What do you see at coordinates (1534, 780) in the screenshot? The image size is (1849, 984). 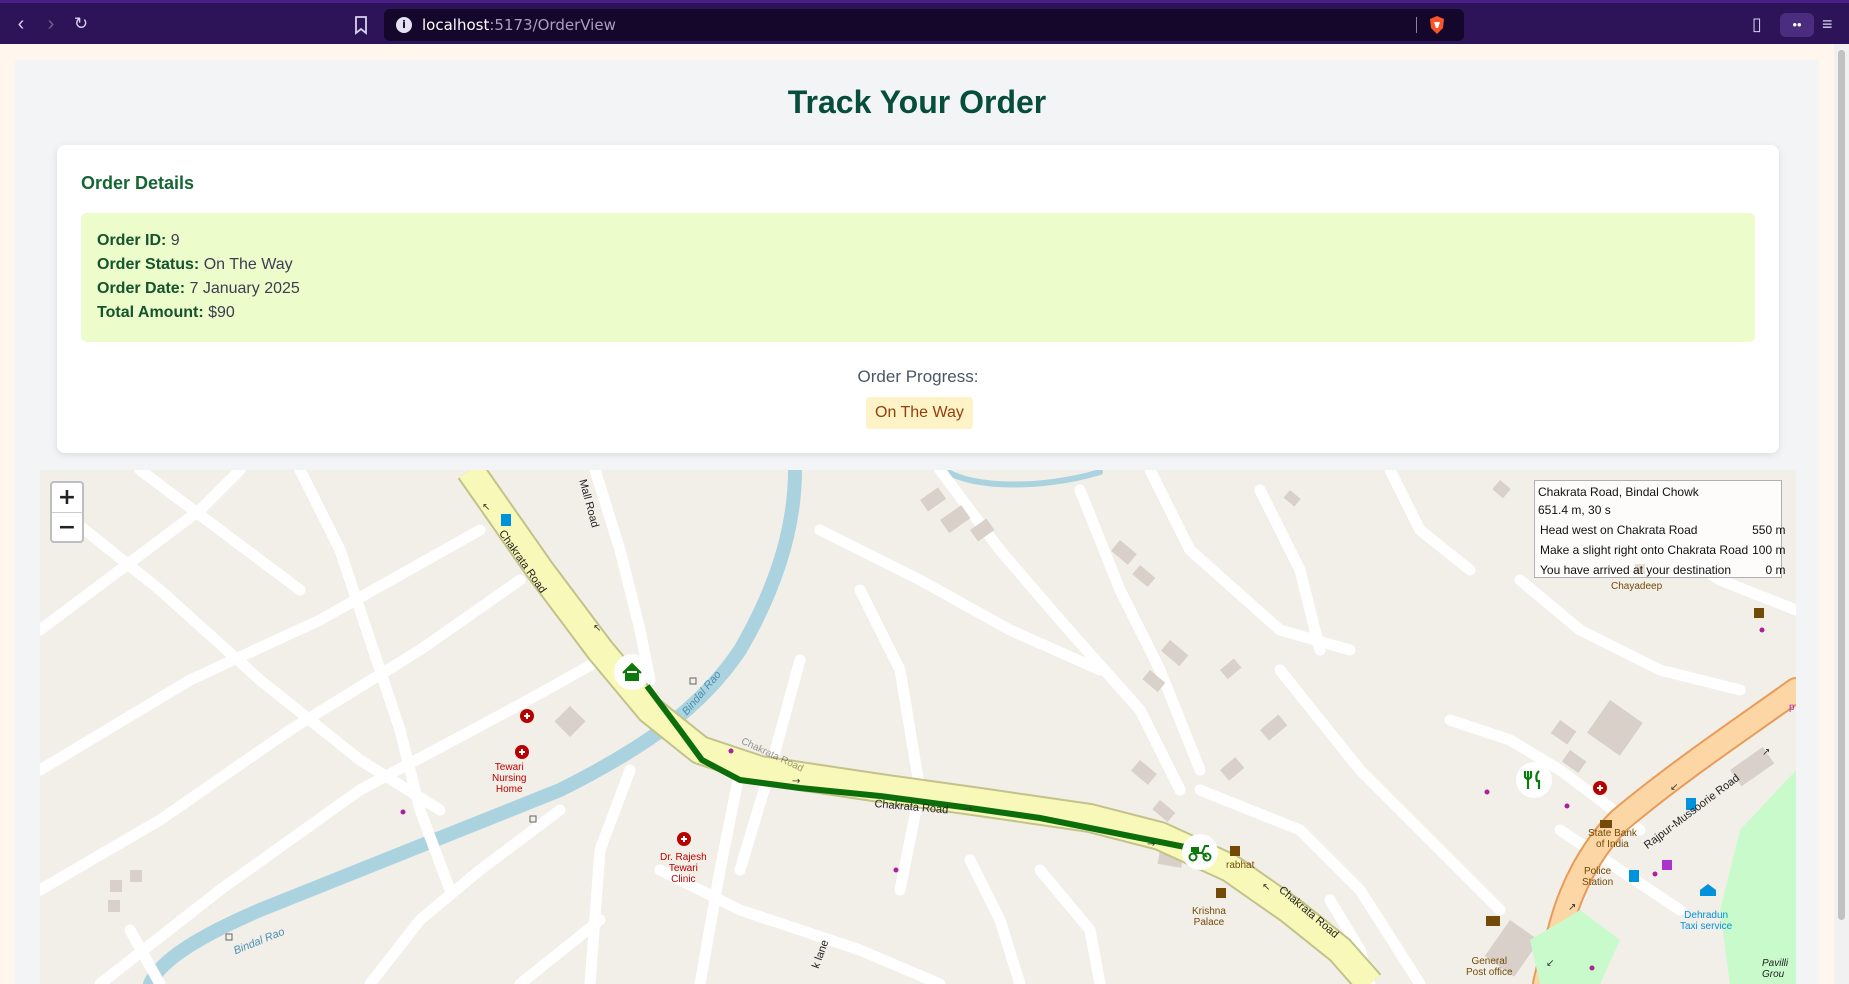 I see `restaurant-marker-icon` at bounding box center [1534, 780].